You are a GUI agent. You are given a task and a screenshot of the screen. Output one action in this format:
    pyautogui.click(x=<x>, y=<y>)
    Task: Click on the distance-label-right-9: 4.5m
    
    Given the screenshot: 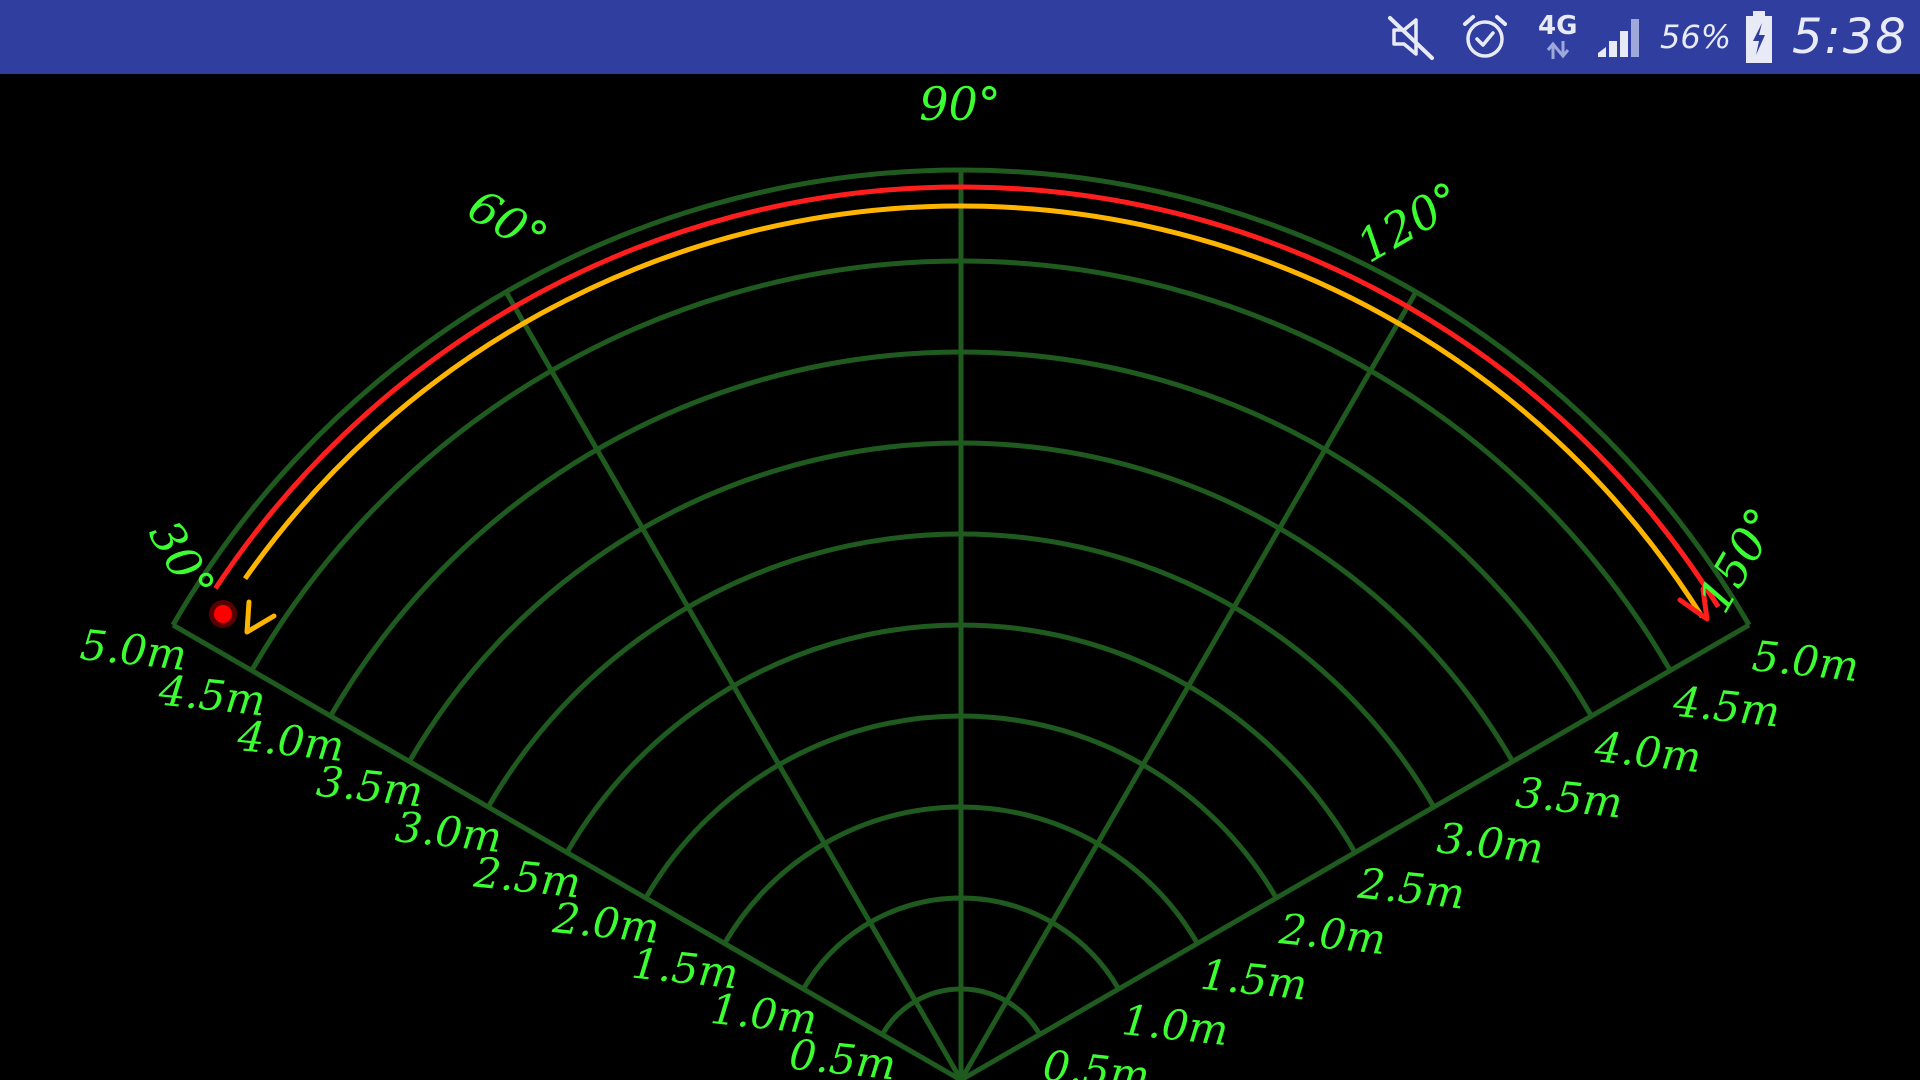 What is the action you would take?
    pyautogui.click(x=1726, y=707)
    